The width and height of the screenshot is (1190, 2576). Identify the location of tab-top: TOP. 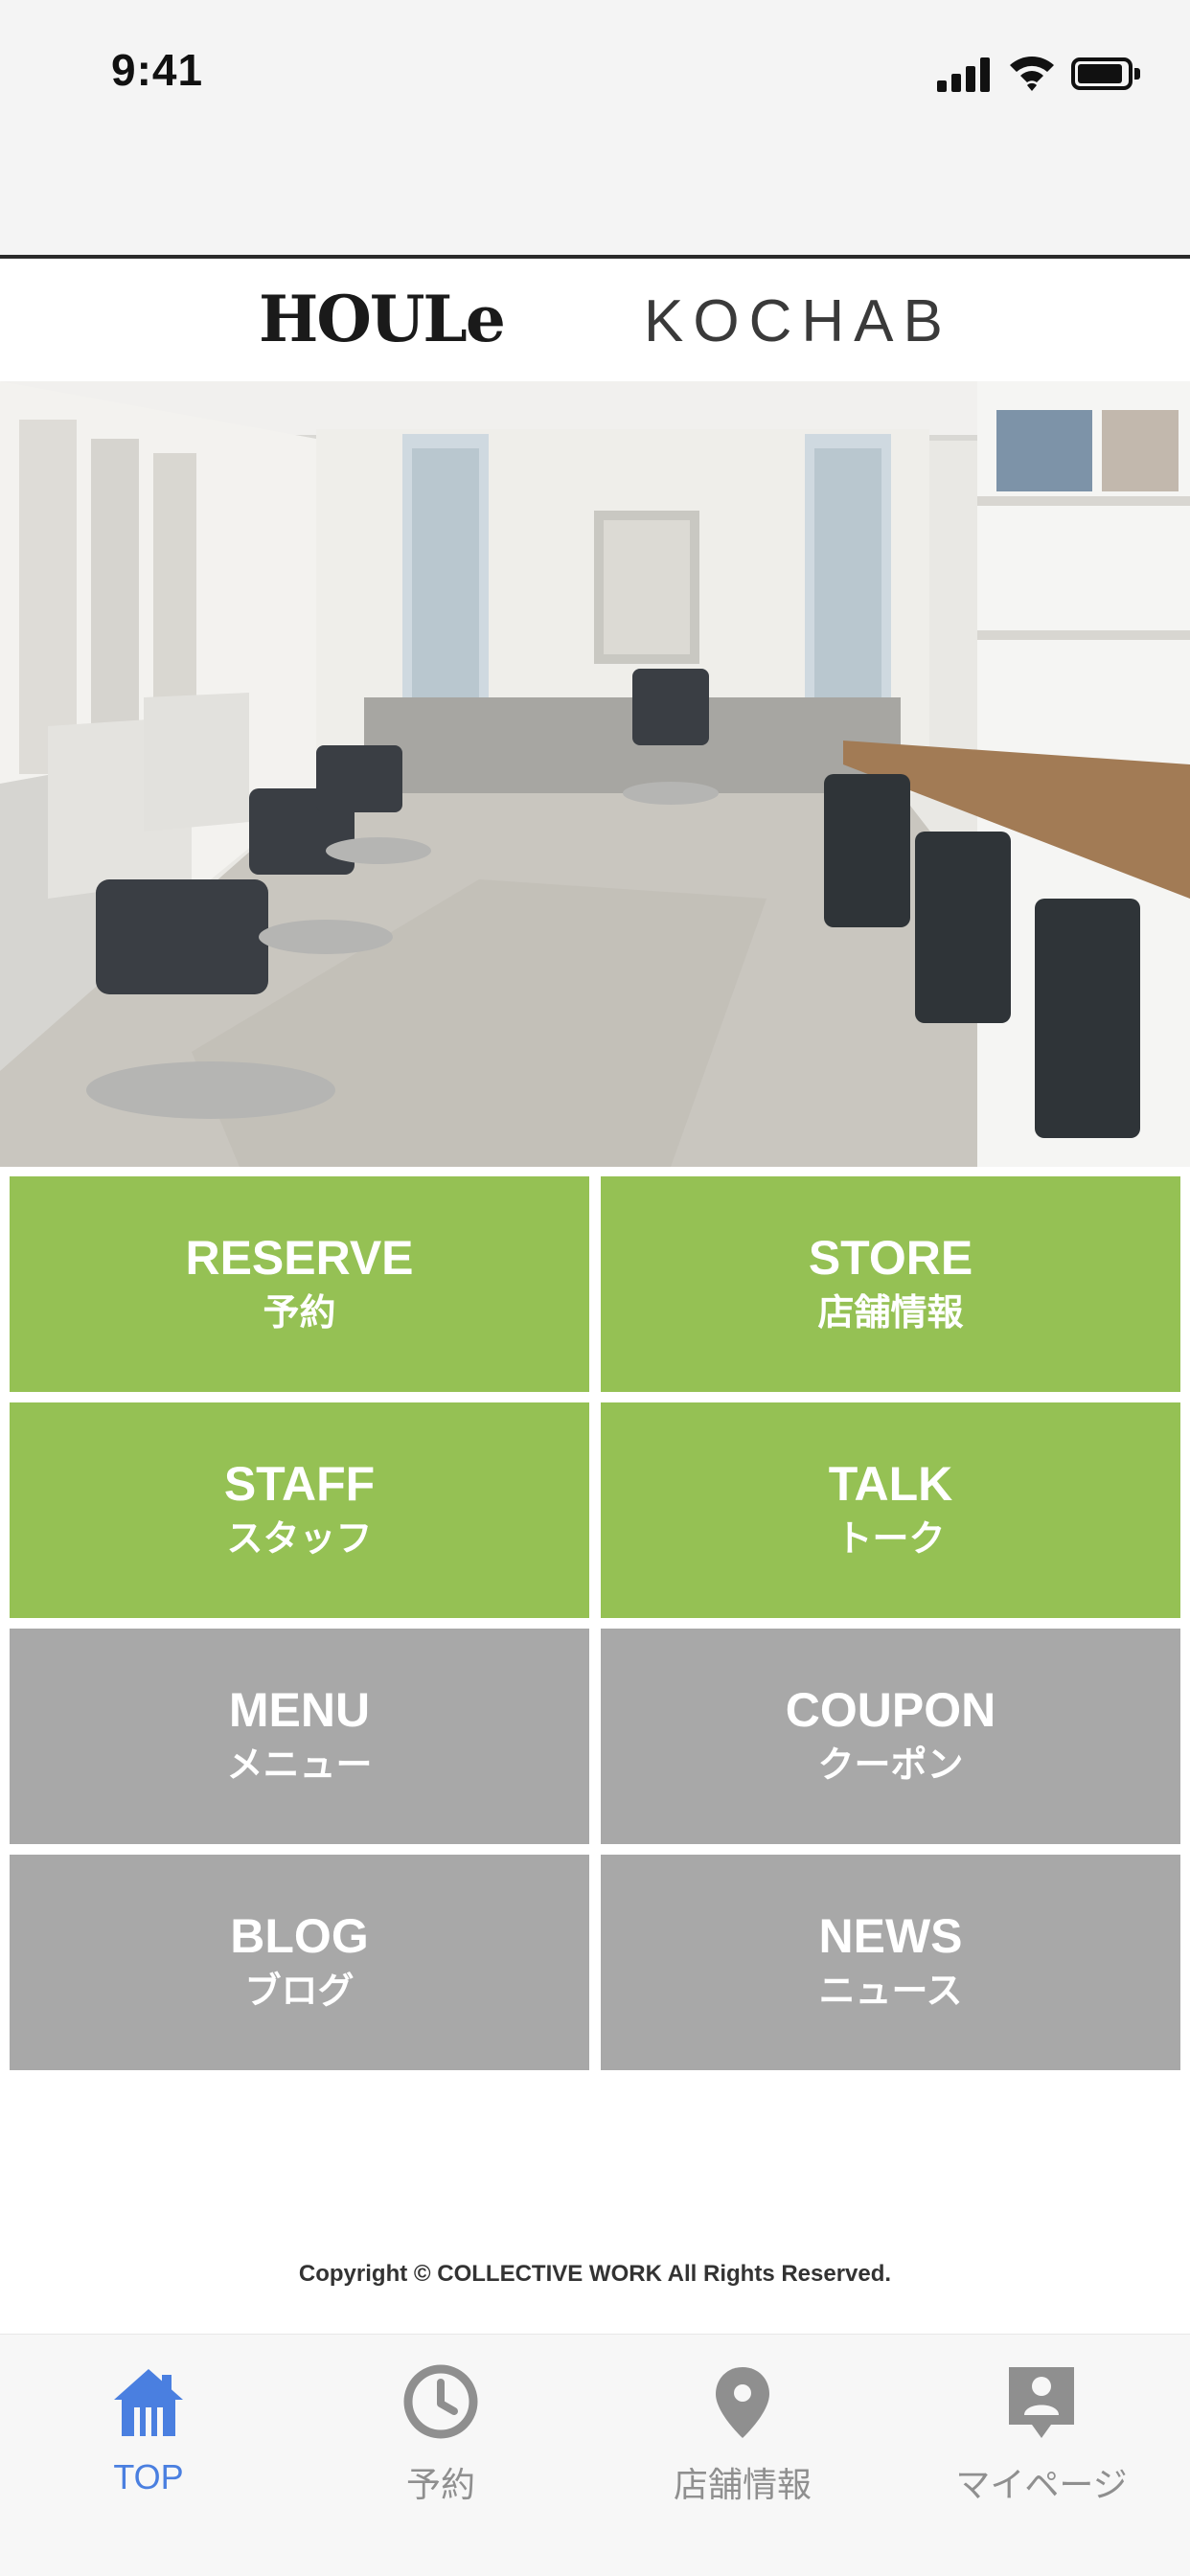
(148, 2430).